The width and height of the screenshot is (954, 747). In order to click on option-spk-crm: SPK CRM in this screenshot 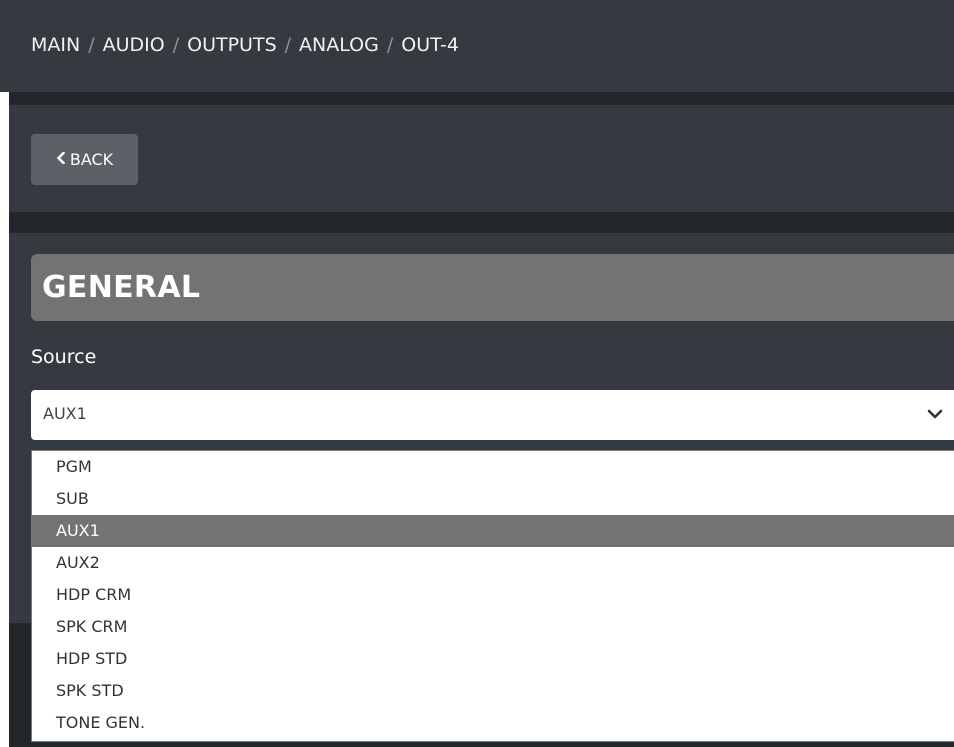, I will do `click(493, 627)`.